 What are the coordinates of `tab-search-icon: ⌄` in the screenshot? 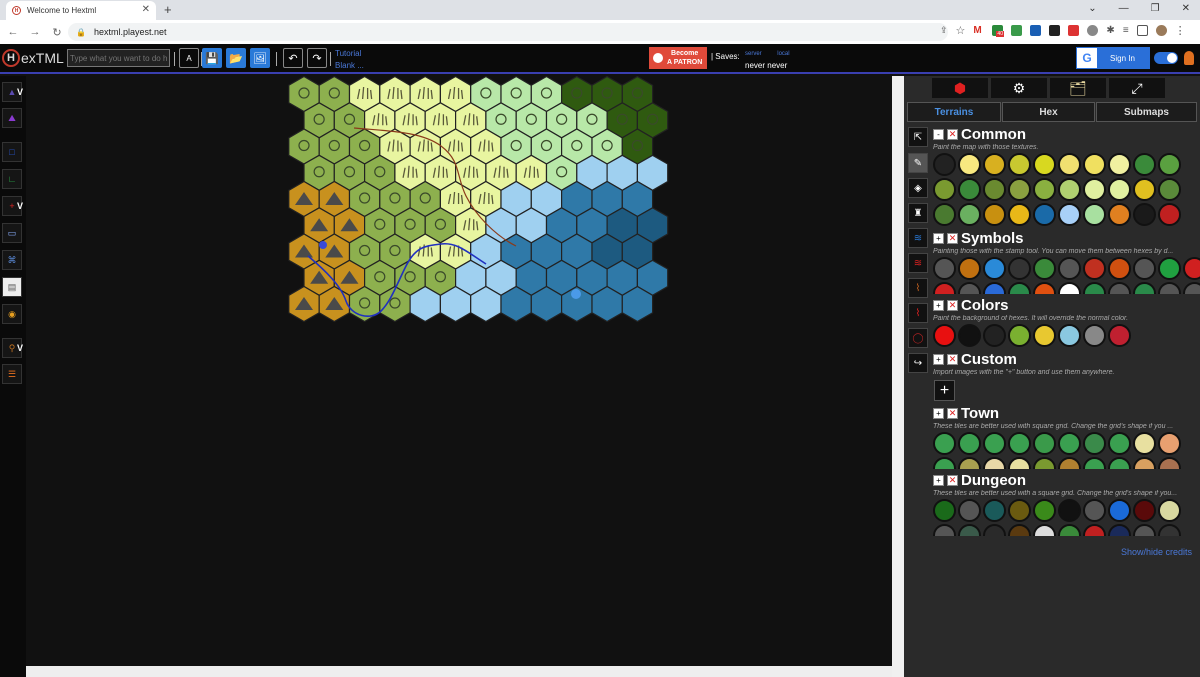 It's located at (1092, 8).